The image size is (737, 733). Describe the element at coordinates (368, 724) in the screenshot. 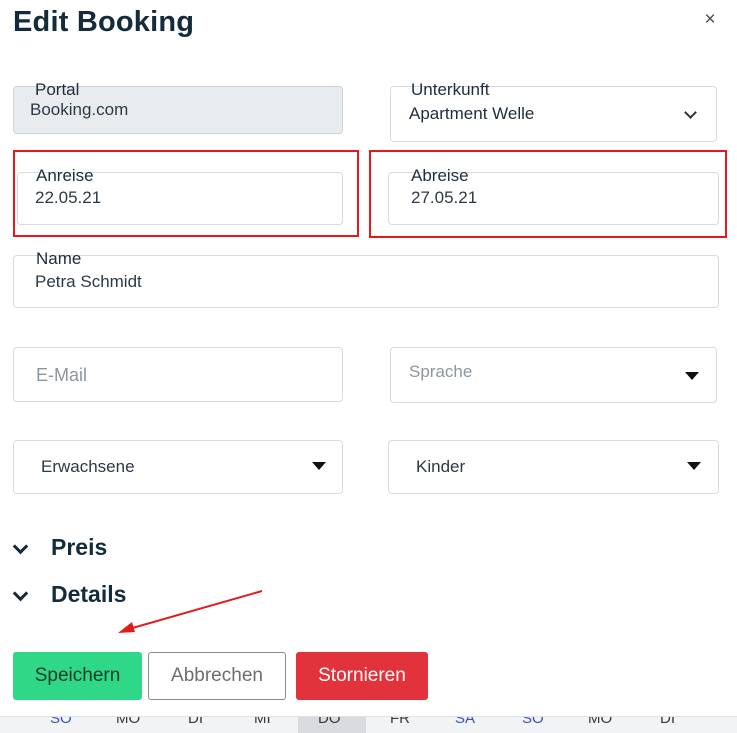

I see `calendar-strip: SO MO DI MI DO FR SA SO MO DI` at that location.